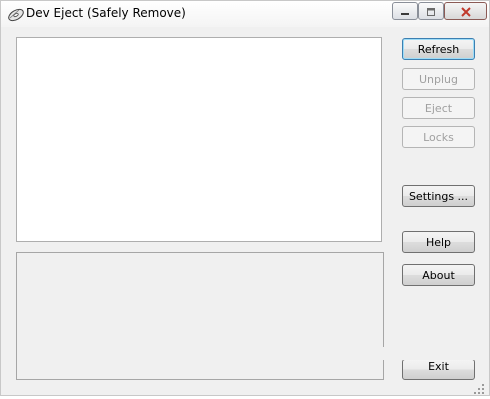 The width and height of the screenshot is (490, 399). I want to click on resize-grip-icon, so click(479, 387).